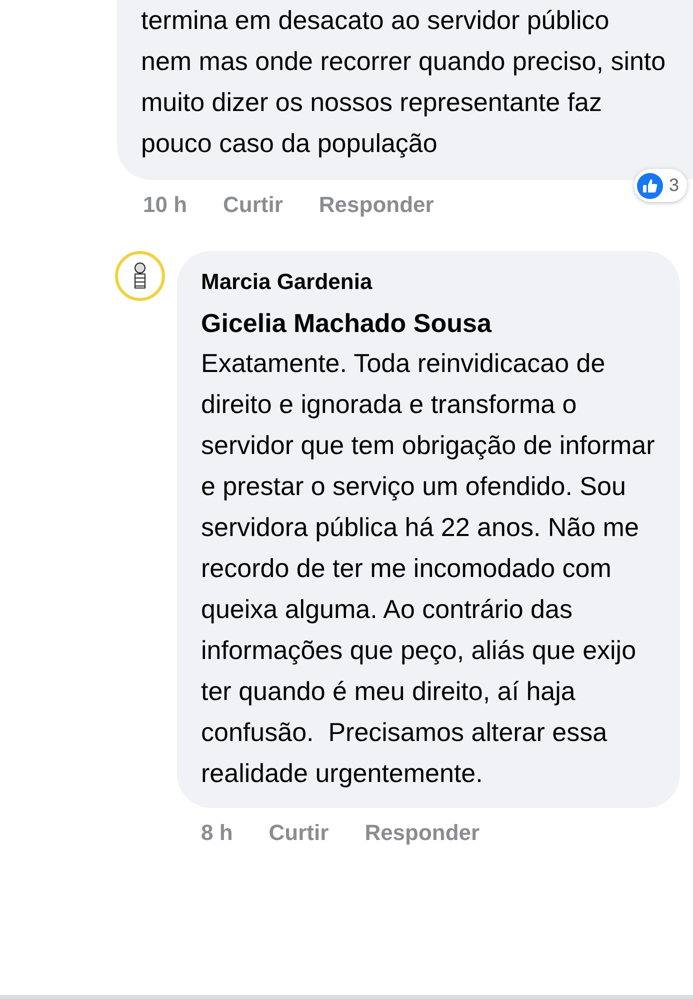 This screenshot has height=999, width=693. Describe the element at coordinates (649, 185) in the screenshot. I see `thumbs-up-icon` at that location.